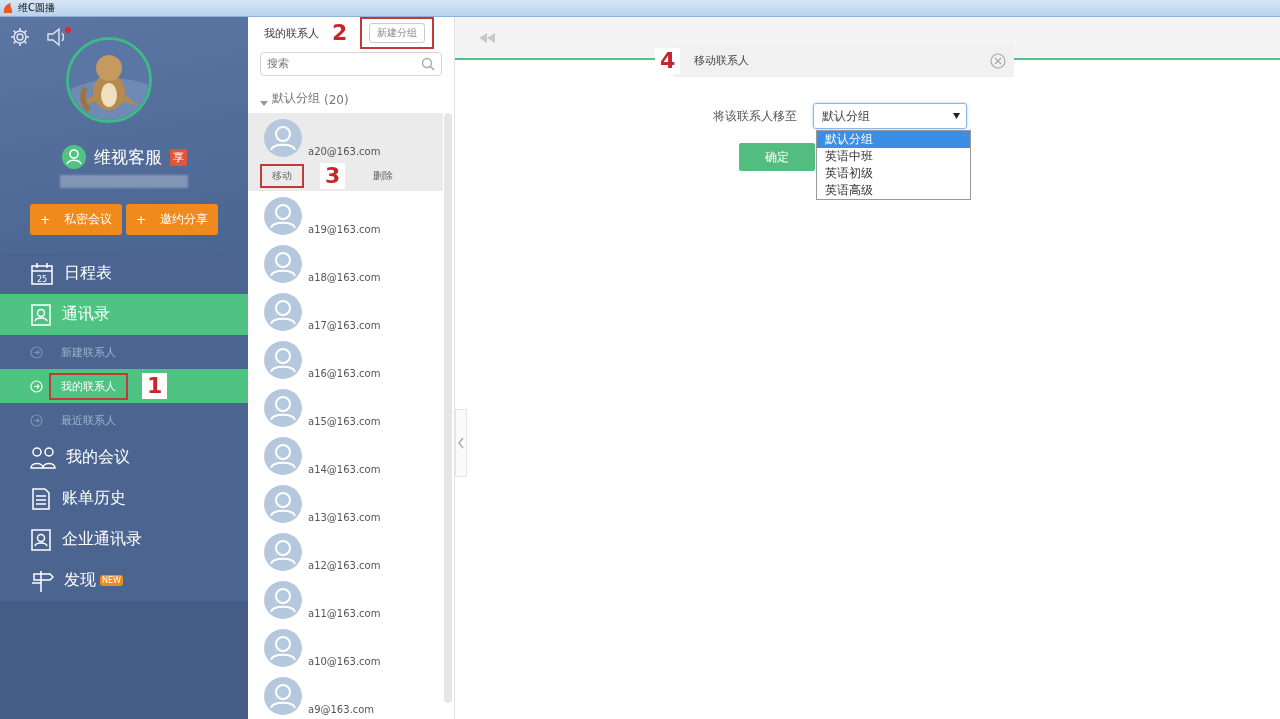 This screenshot has width=1280, height=719. What do you see at coordinates (397, 33) in the screenshot?
I see `new-group-button: 新建分组` at bounding box center [397, 33].